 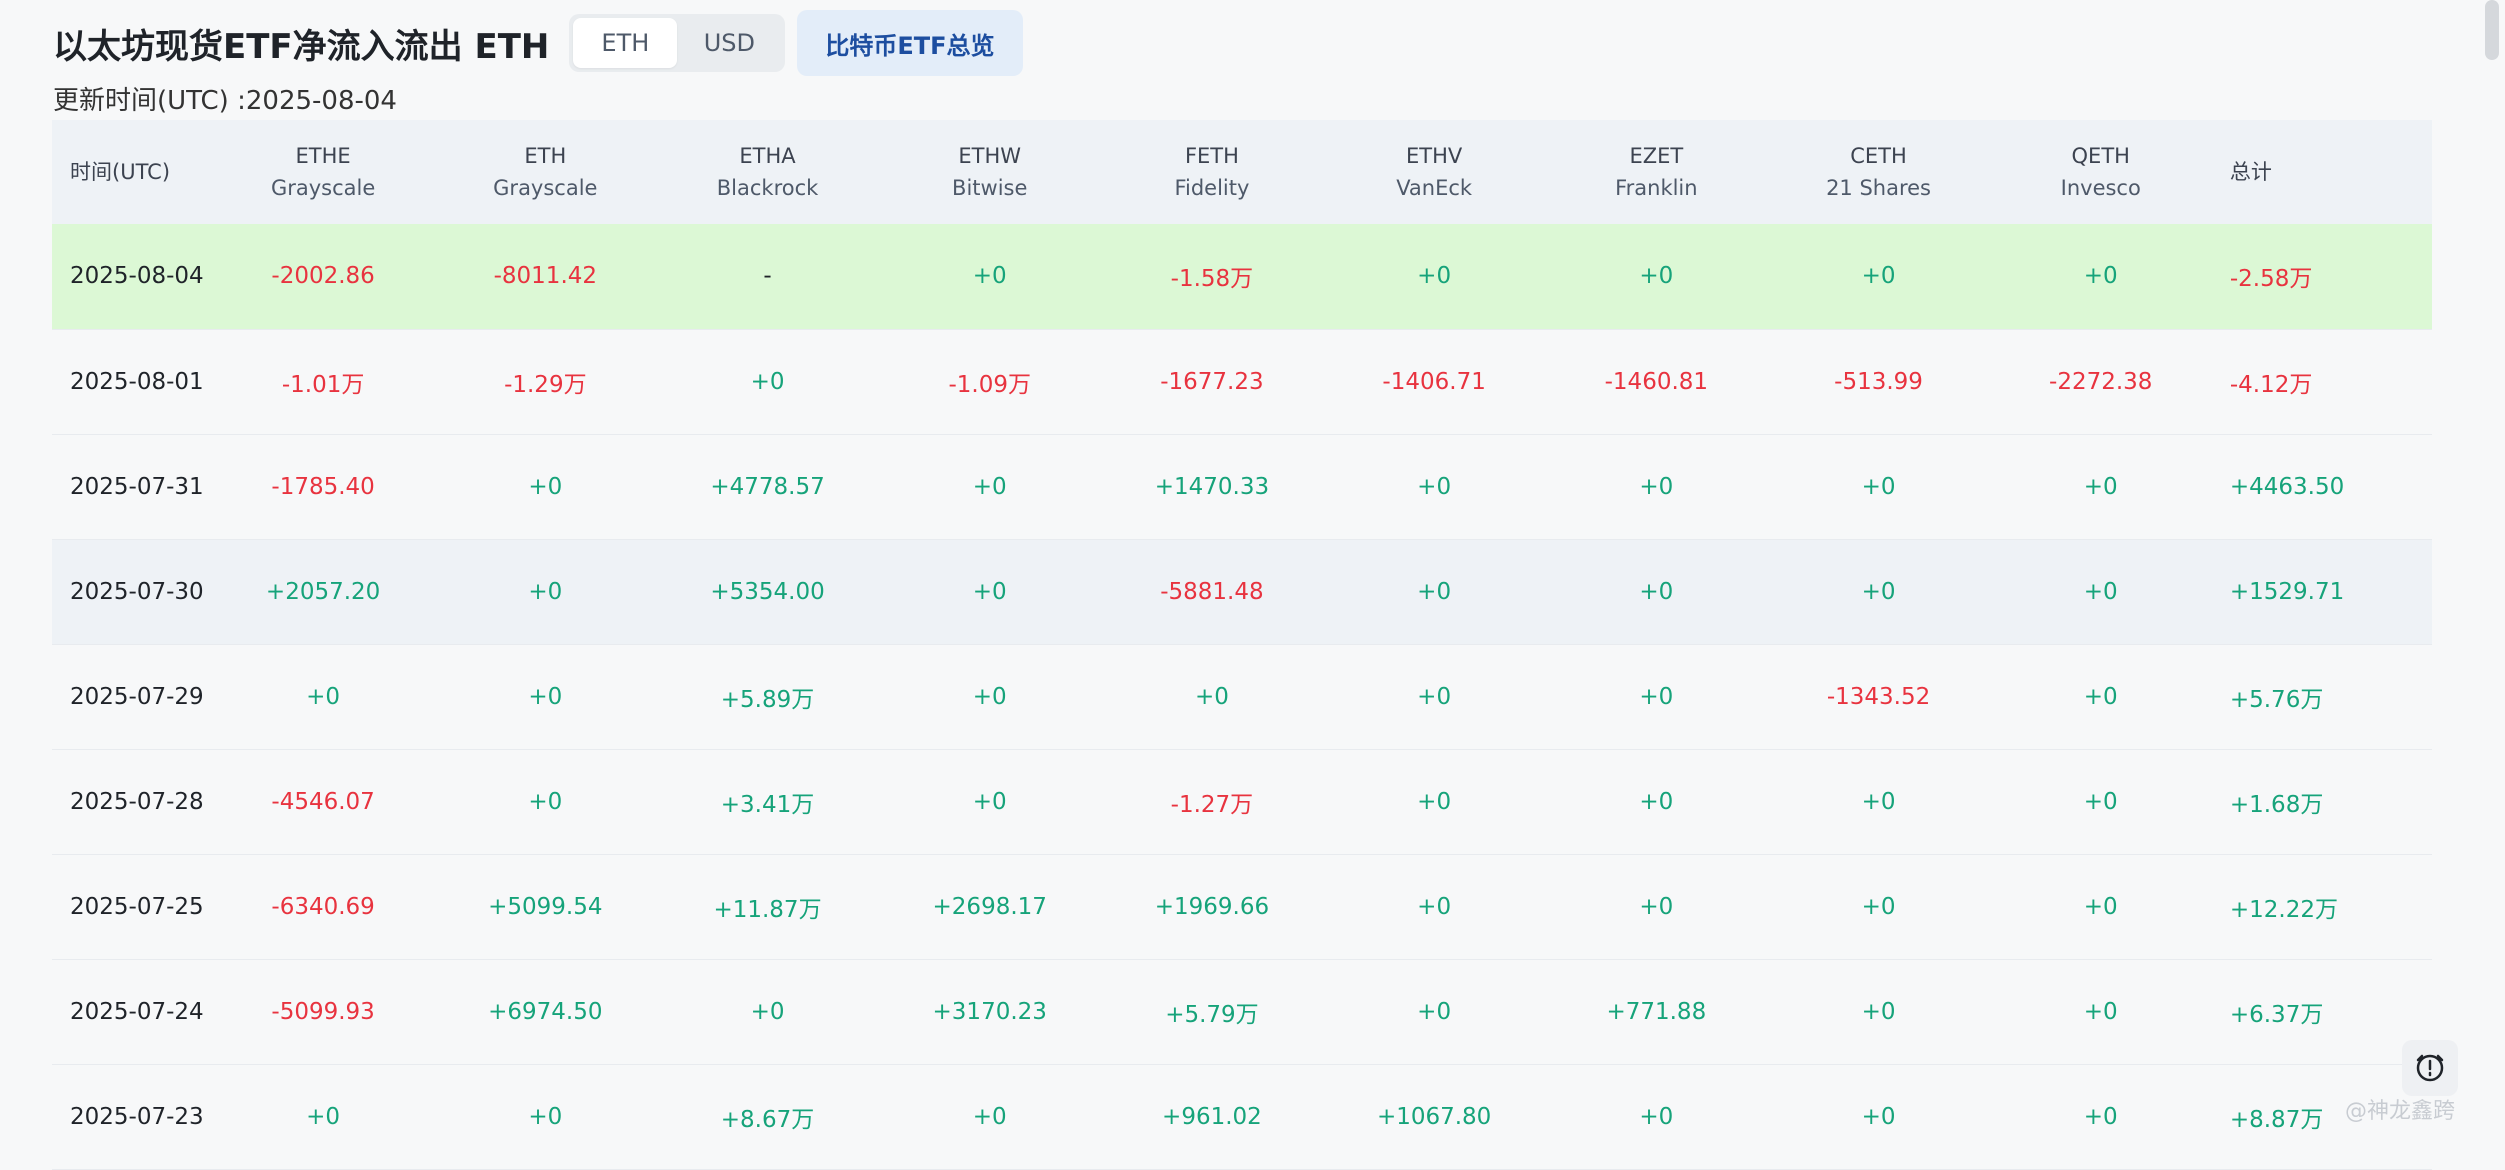 What do you see at coordinates (323, 801) in the screenshot?
I see `flow-cell: -4546.07` at bounding box center [323, 801].